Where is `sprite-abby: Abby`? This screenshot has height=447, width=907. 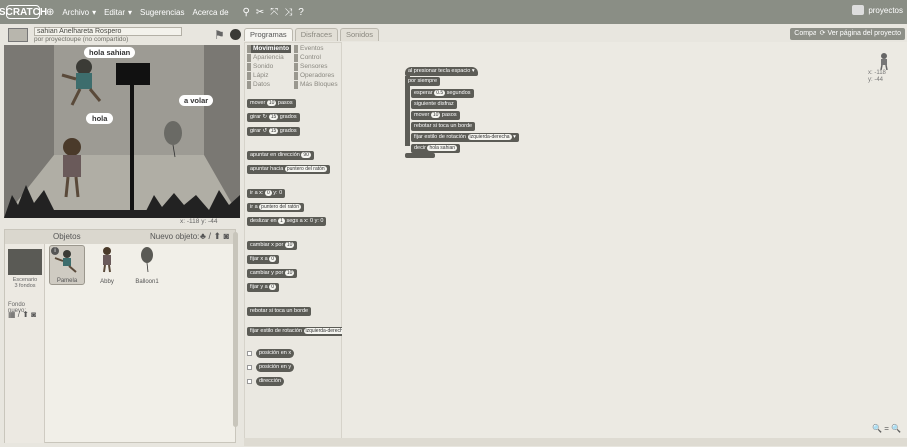
sprite-abby: Abby is located at coordinates (107, 265).